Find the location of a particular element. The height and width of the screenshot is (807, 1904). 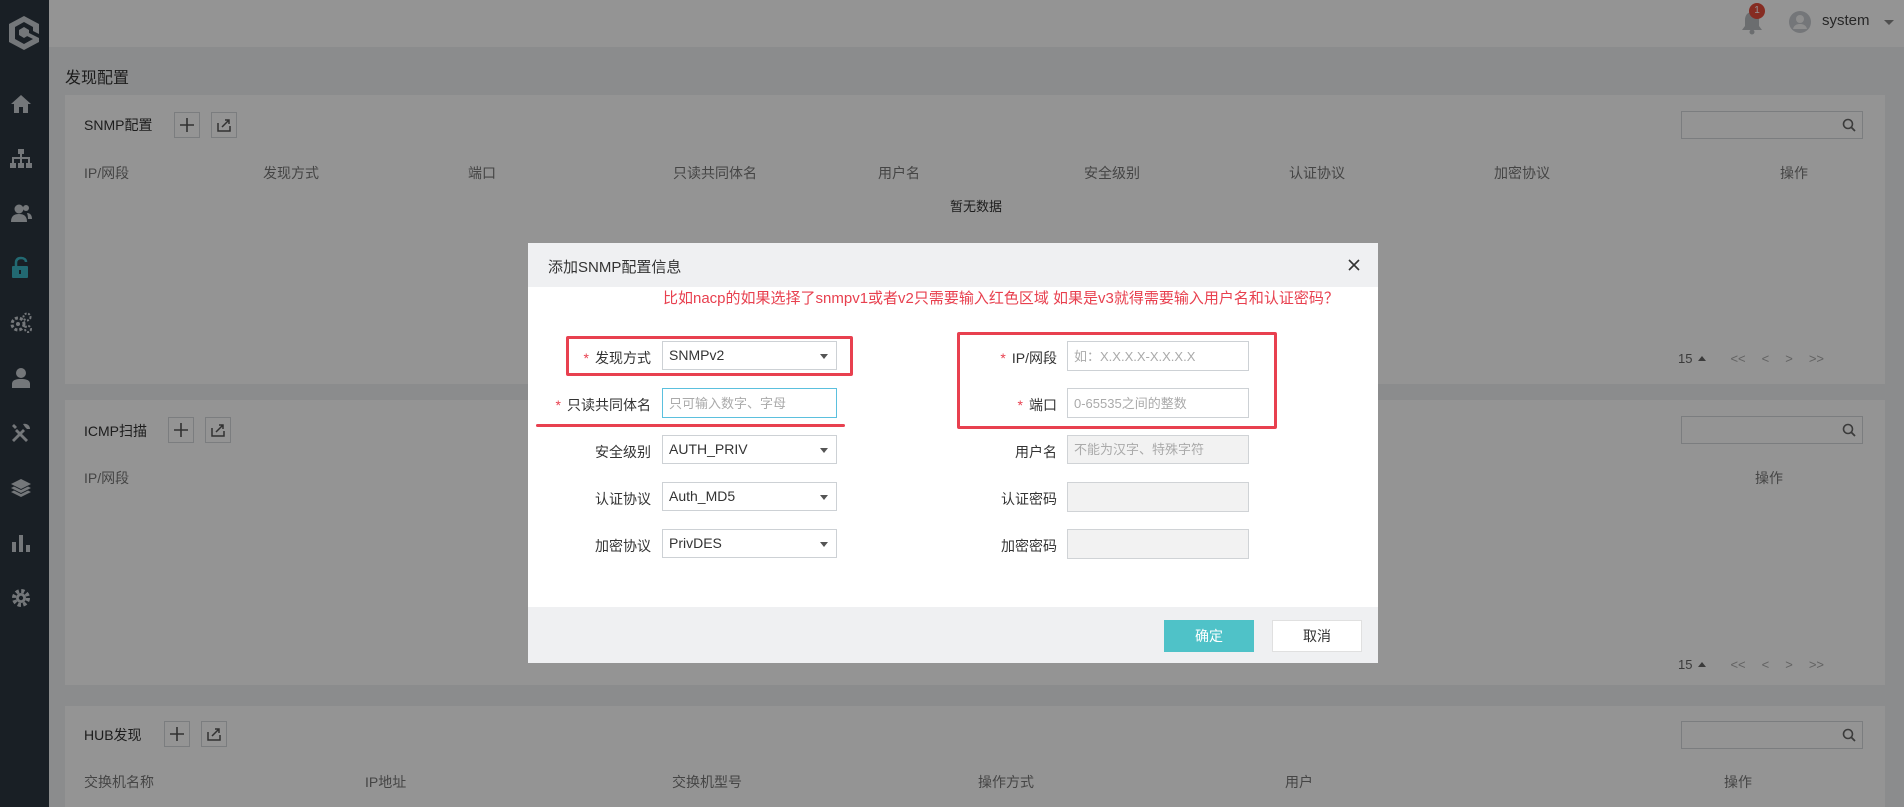

auth-password-label: 认证密码 is located at coordinates (1029, 499).